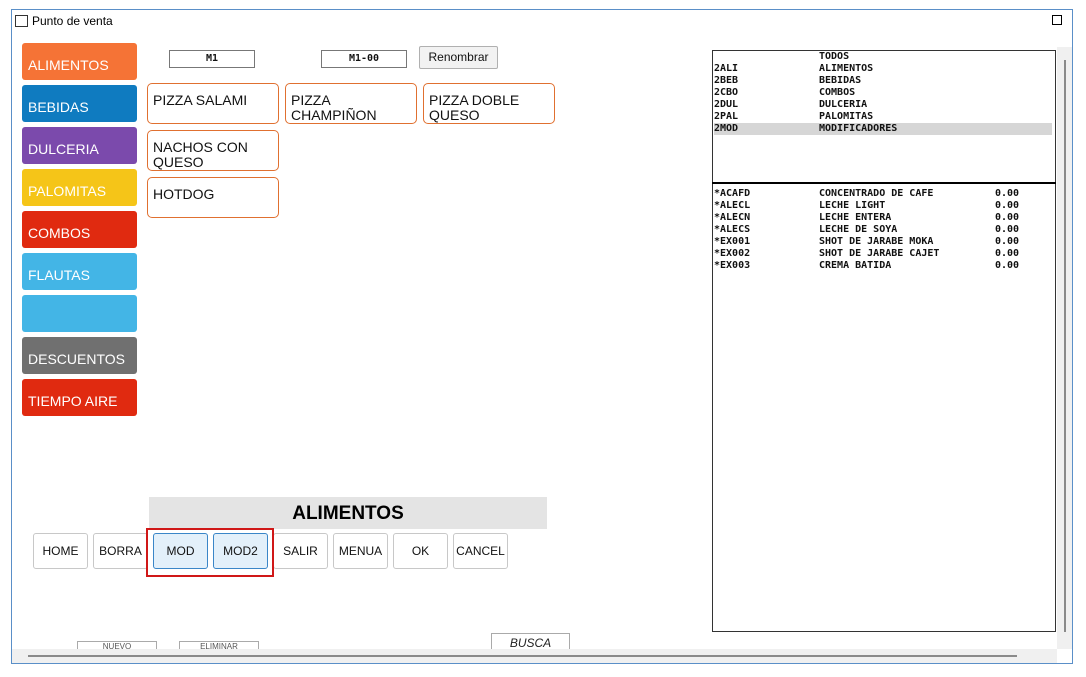 Image resolution: width=1086 pixels, height=677 pixels. I want to click on group-code: 2MOD, so click(726, 128).